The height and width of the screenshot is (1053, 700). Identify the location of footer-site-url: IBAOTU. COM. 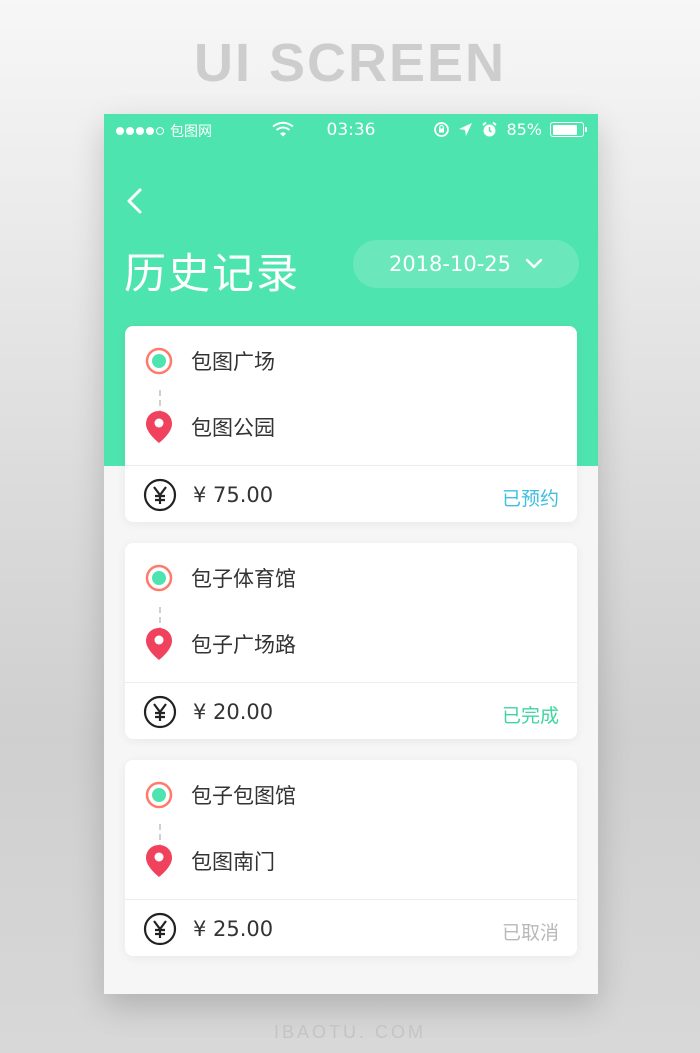
(349, 1032).